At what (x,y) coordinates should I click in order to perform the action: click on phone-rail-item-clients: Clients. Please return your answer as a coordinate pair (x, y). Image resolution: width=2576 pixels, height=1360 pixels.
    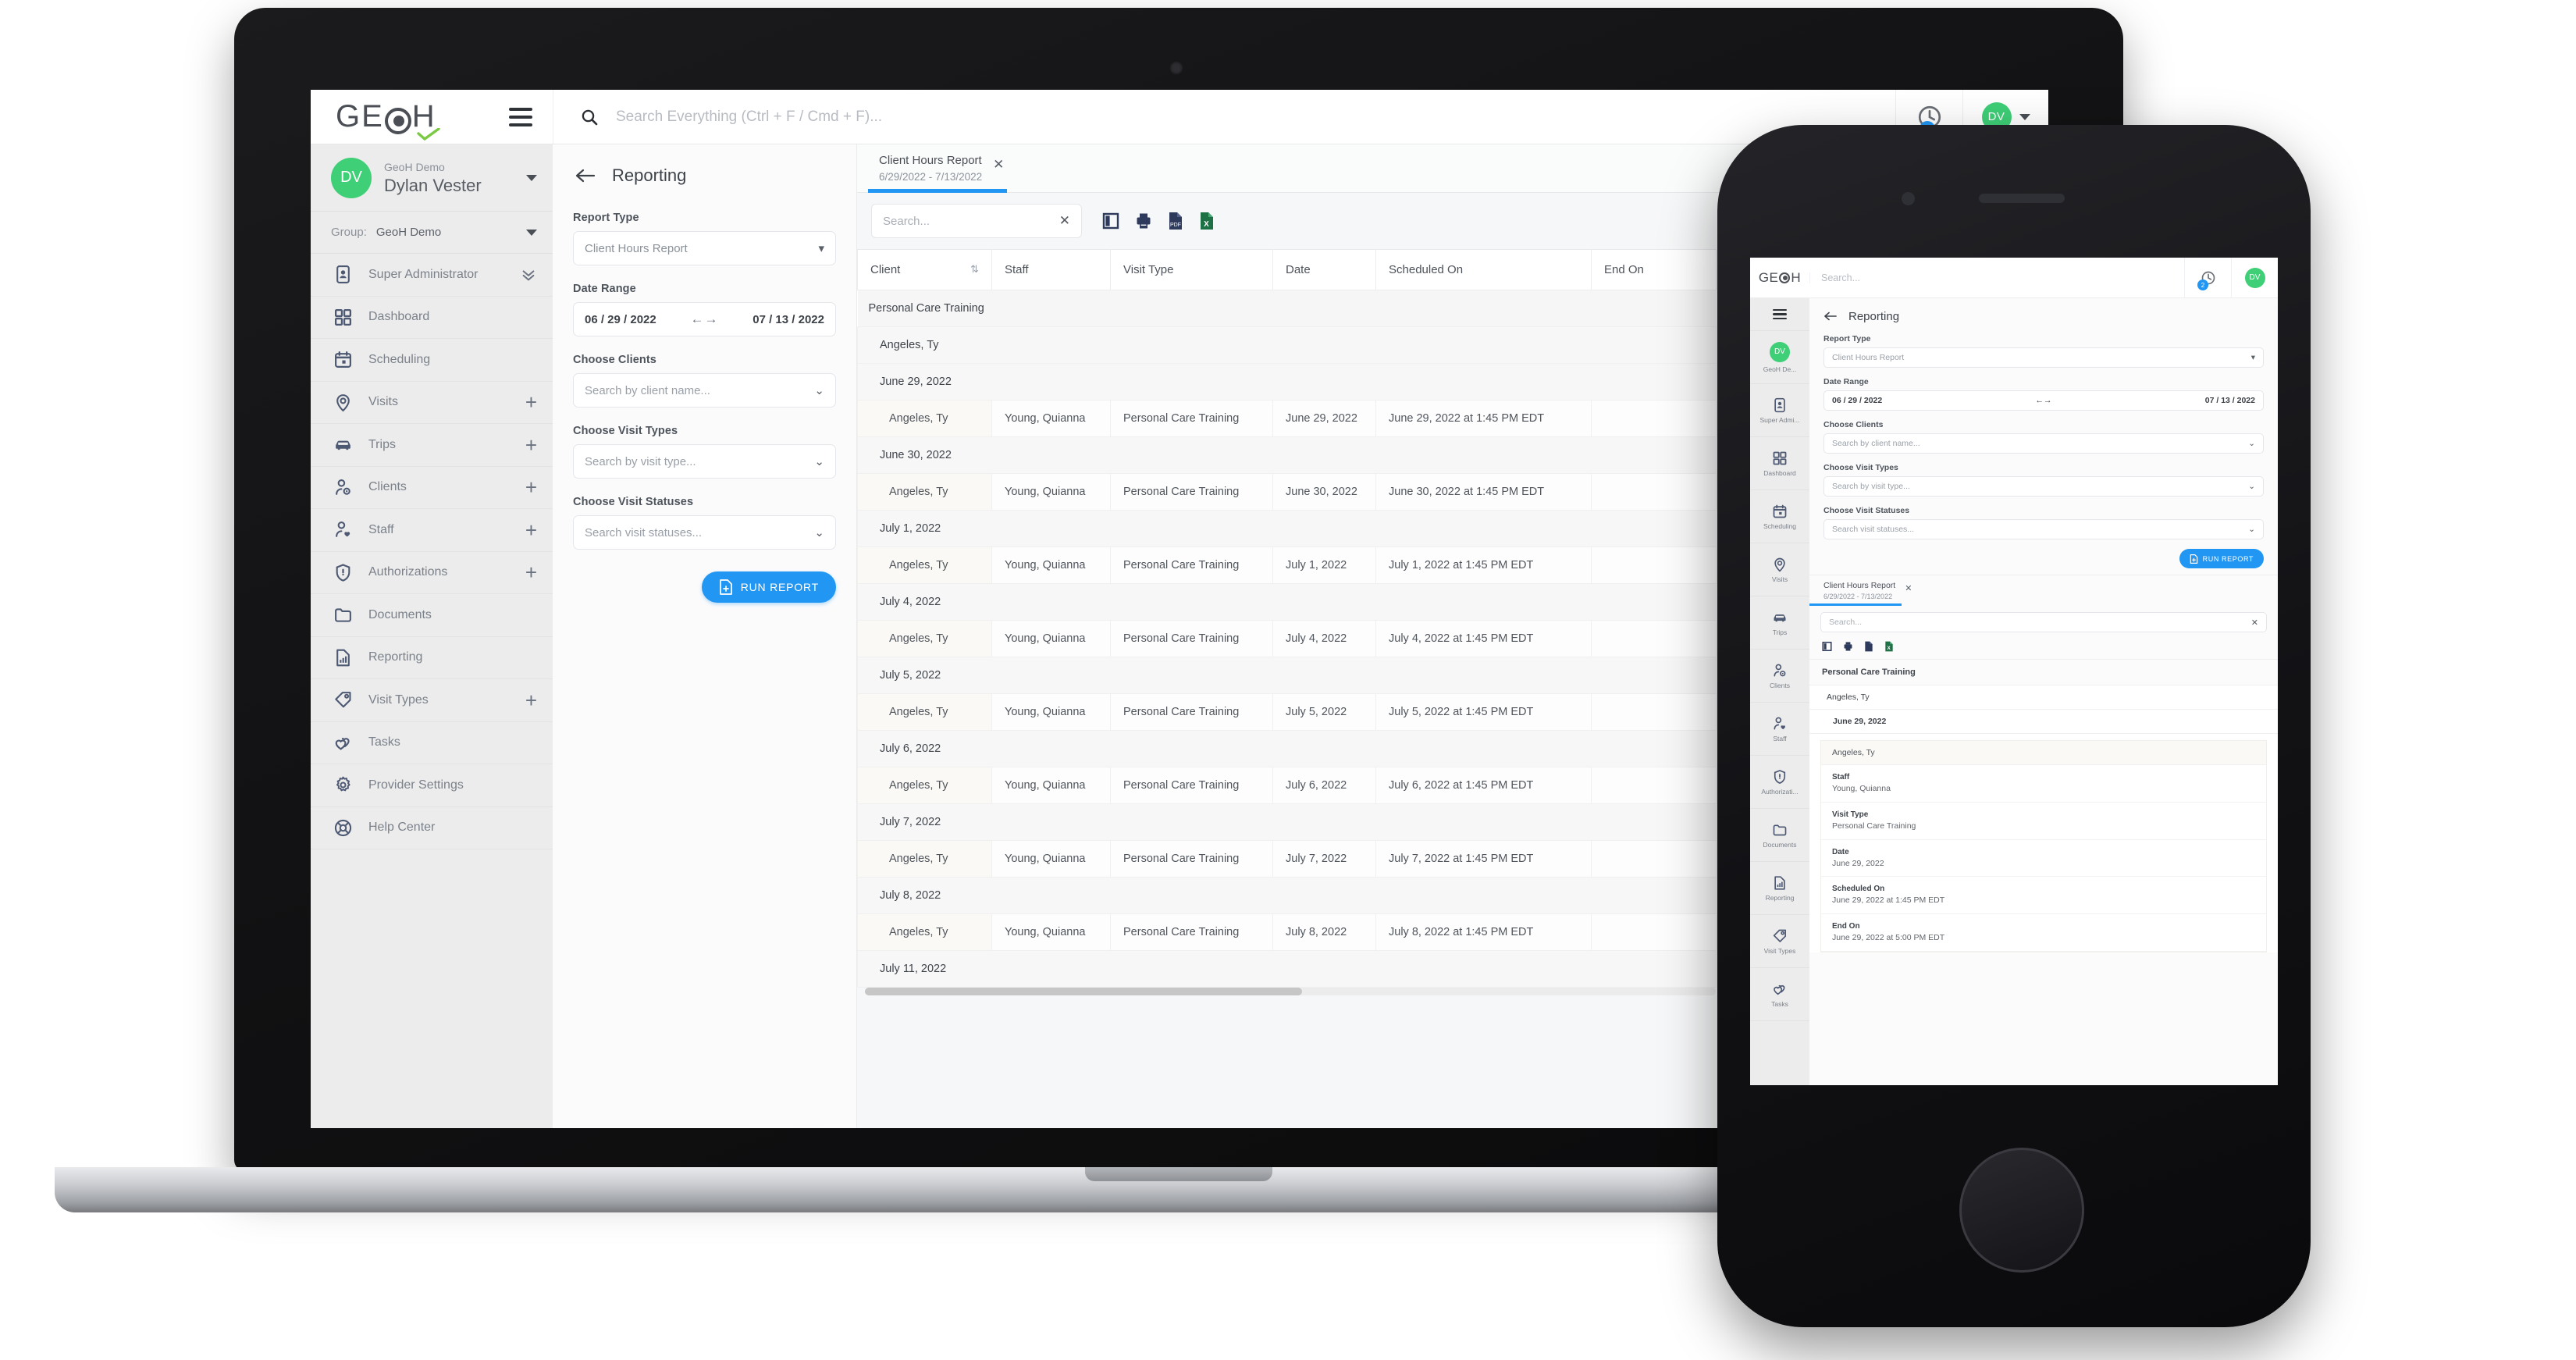
    Looking at the image, I should click on (1779, 676).